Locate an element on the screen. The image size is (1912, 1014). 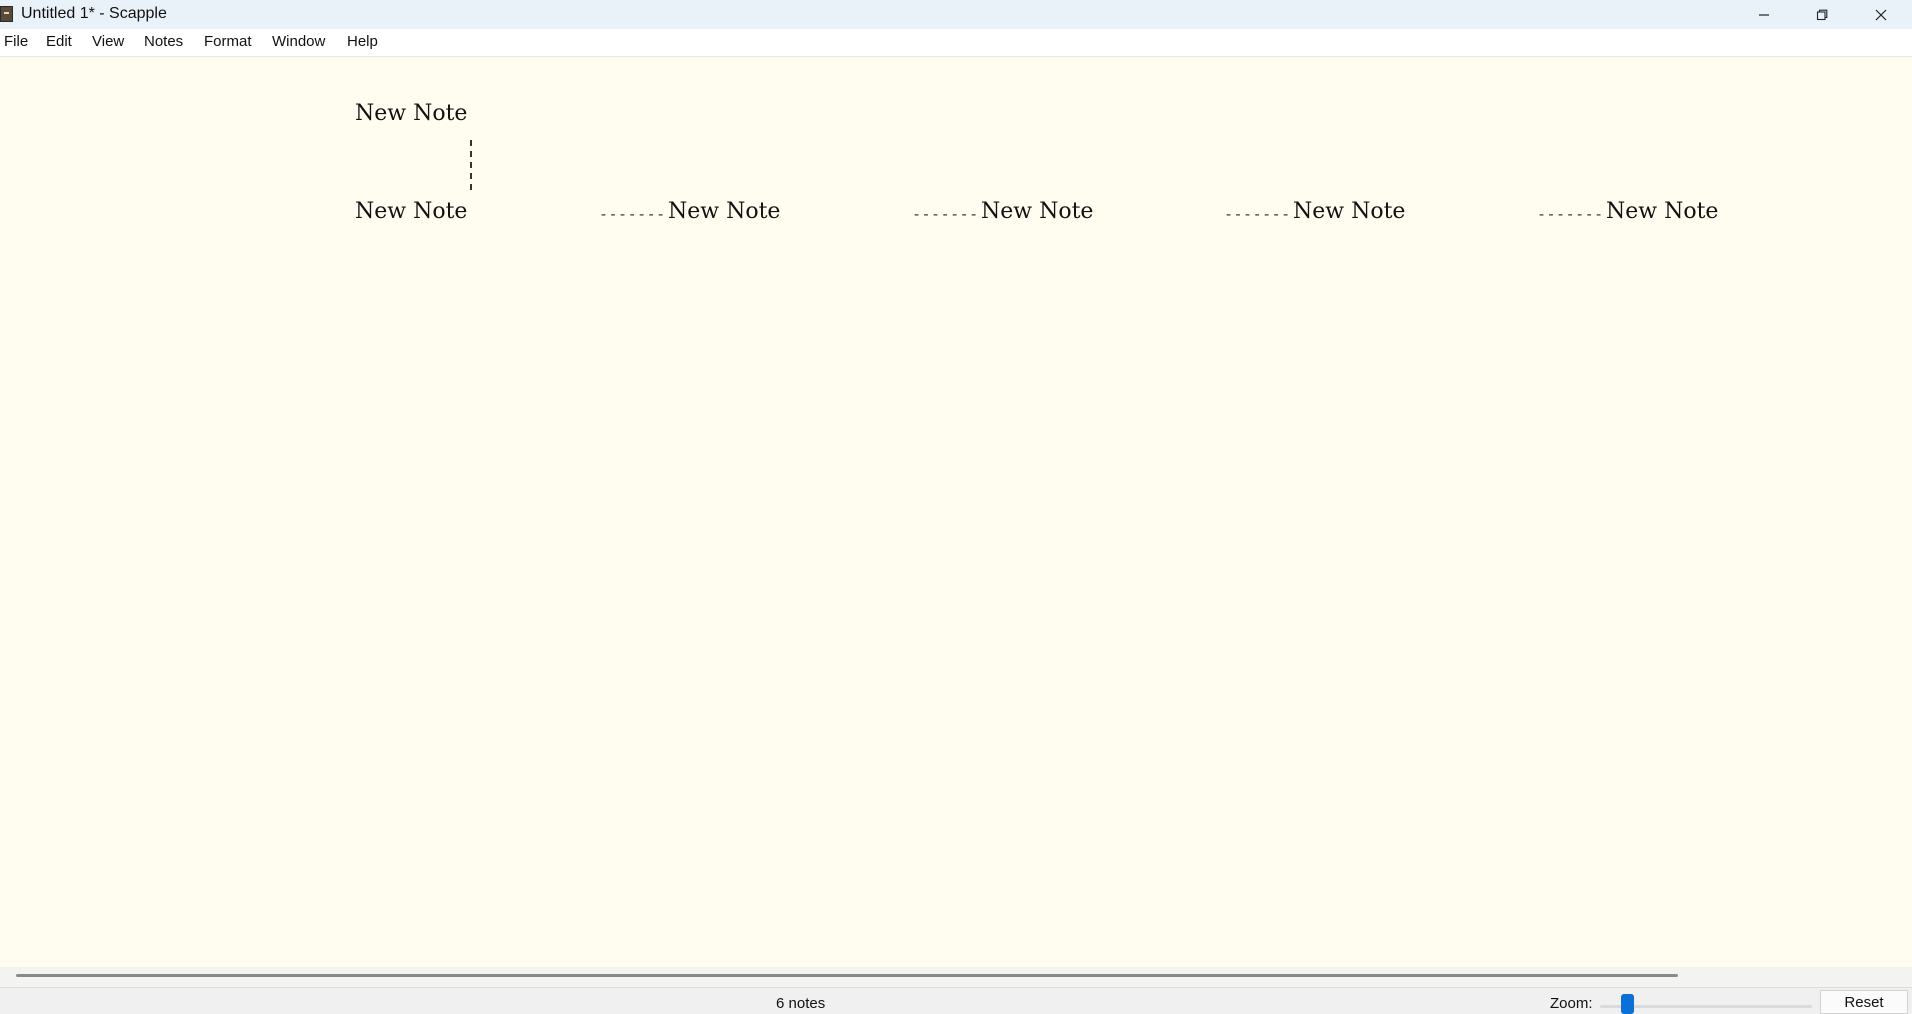
zoom-label: Zoom: is located at coordinates (1571, 1003).